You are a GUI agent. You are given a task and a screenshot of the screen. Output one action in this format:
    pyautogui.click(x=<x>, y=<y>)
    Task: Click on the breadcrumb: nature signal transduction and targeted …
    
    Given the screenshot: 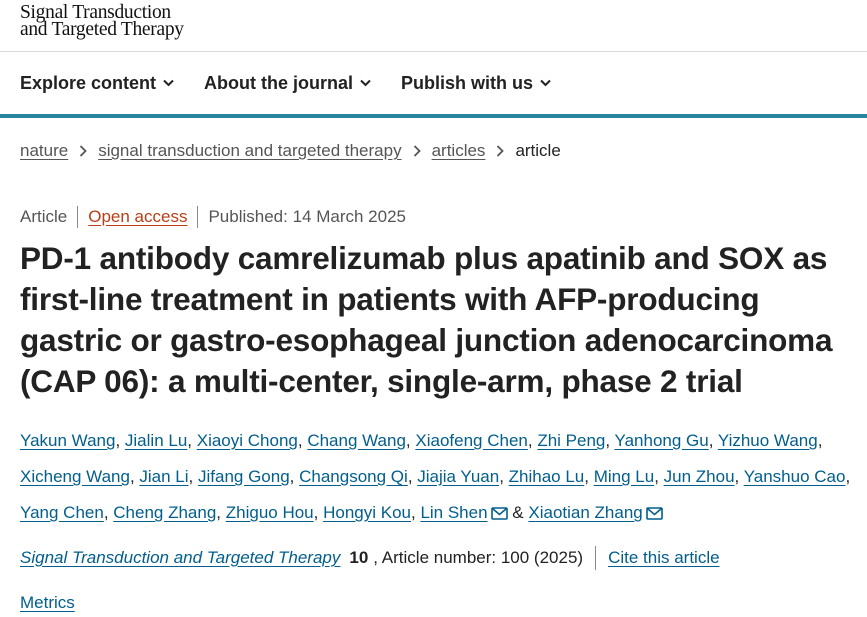 What is the action you would take?
    pyautogui.click(x=290, y=151)
    